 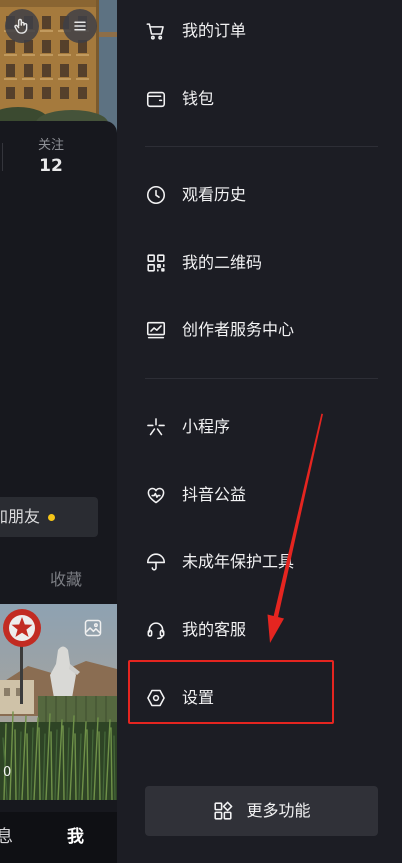 I want to click on headset-icon, so click(x=156, y=630).